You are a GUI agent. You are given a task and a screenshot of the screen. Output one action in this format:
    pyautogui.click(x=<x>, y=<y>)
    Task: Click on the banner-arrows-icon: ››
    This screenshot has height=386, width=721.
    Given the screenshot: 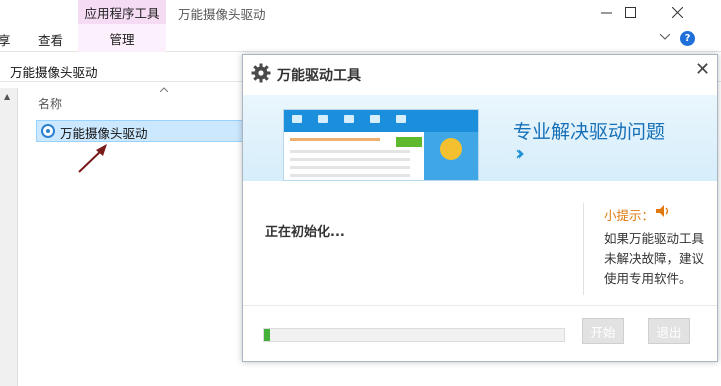 What is the action you would take?
    pyautogui.click(x=520, y=153)
    